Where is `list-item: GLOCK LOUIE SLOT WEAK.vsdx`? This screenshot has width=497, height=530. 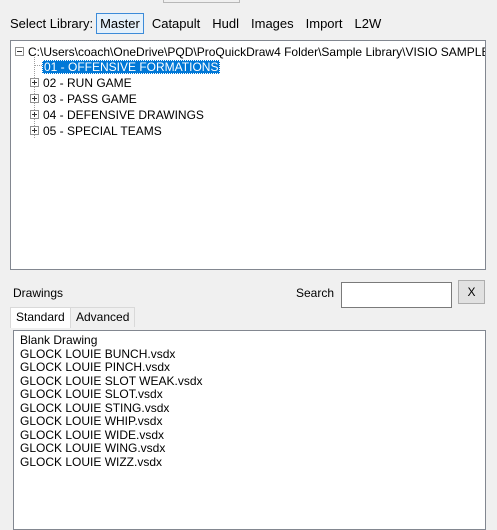
list-item: GLOCK LOUIE SLOT WEAK.vsdx is located at coordinates (249, 381).